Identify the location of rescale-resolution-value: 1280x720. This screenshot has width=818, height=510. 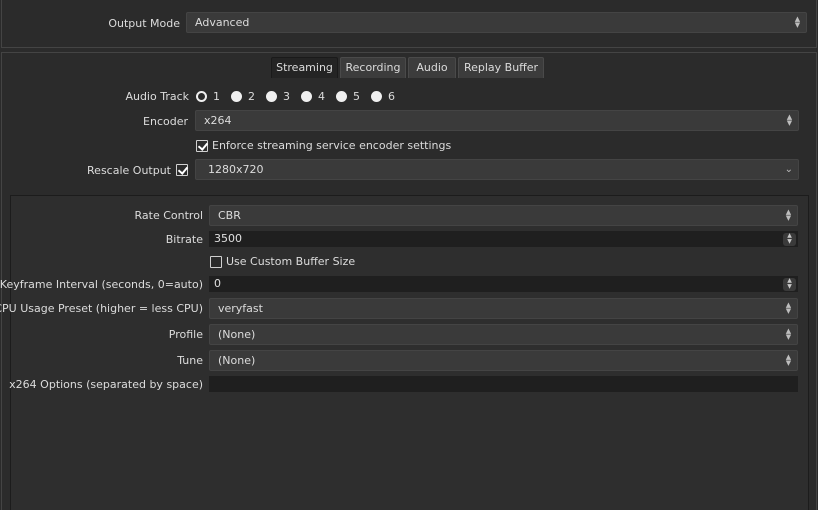
(236, 169).